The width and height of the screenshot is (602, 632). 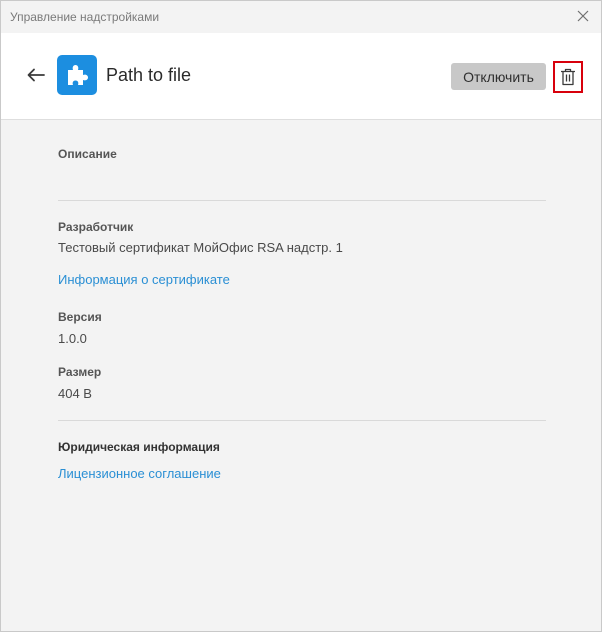 I want to click on title-bar: Управление надстройками, so click(x=301, y=17).